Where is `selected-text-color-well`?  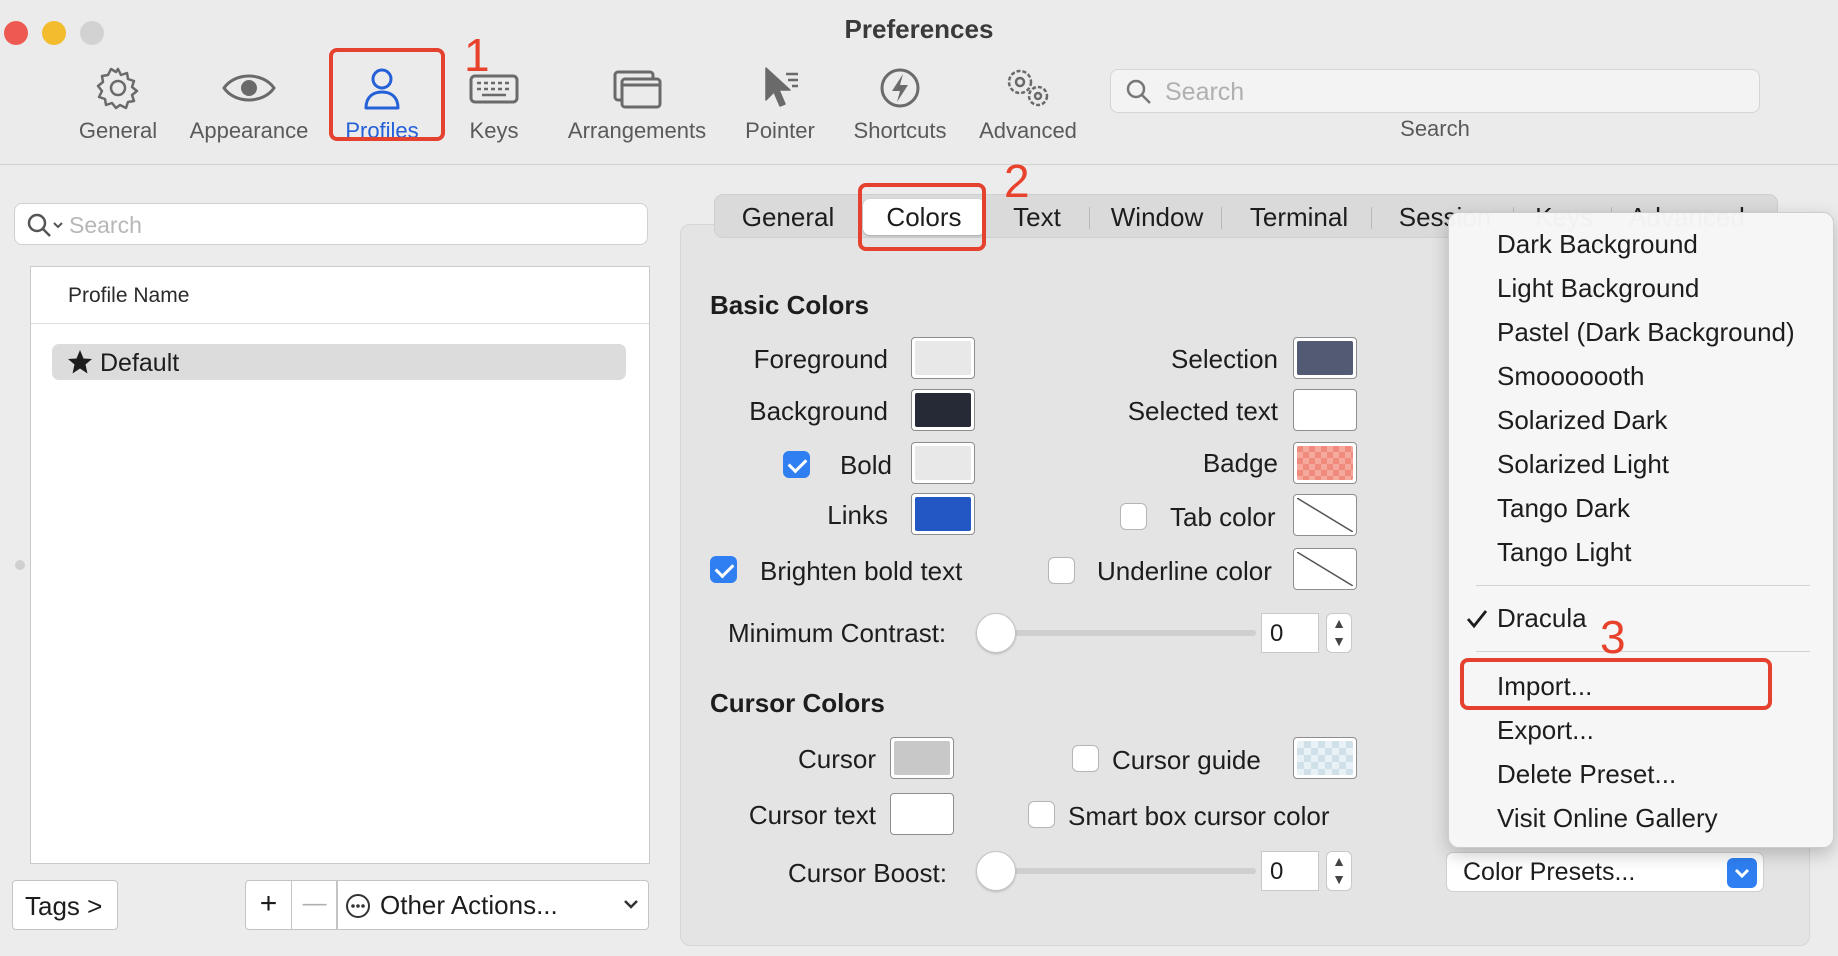
selected-text-color-well is located at coordinates (1325, 410).